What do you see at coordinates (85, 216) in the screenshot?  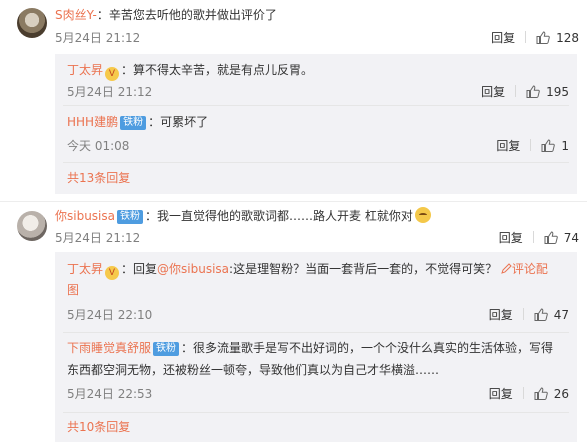 I see `comment-username: 你sibusisa` at bounding box center [85, 216].